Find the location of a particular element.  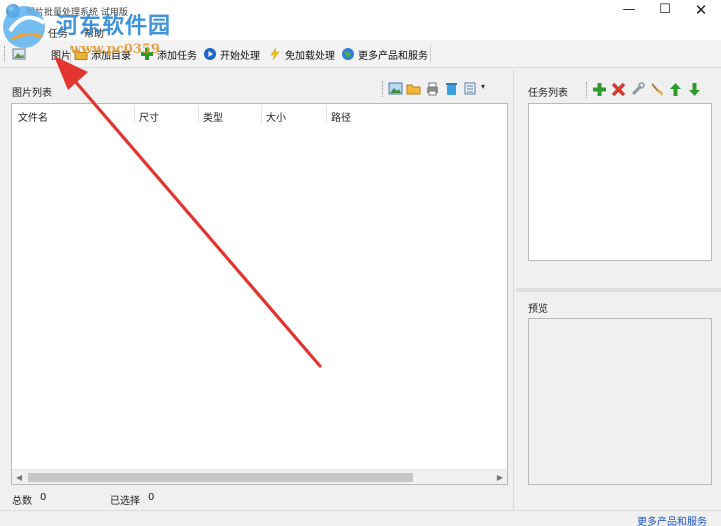

globe-icon is located at coordinates (348, 54).